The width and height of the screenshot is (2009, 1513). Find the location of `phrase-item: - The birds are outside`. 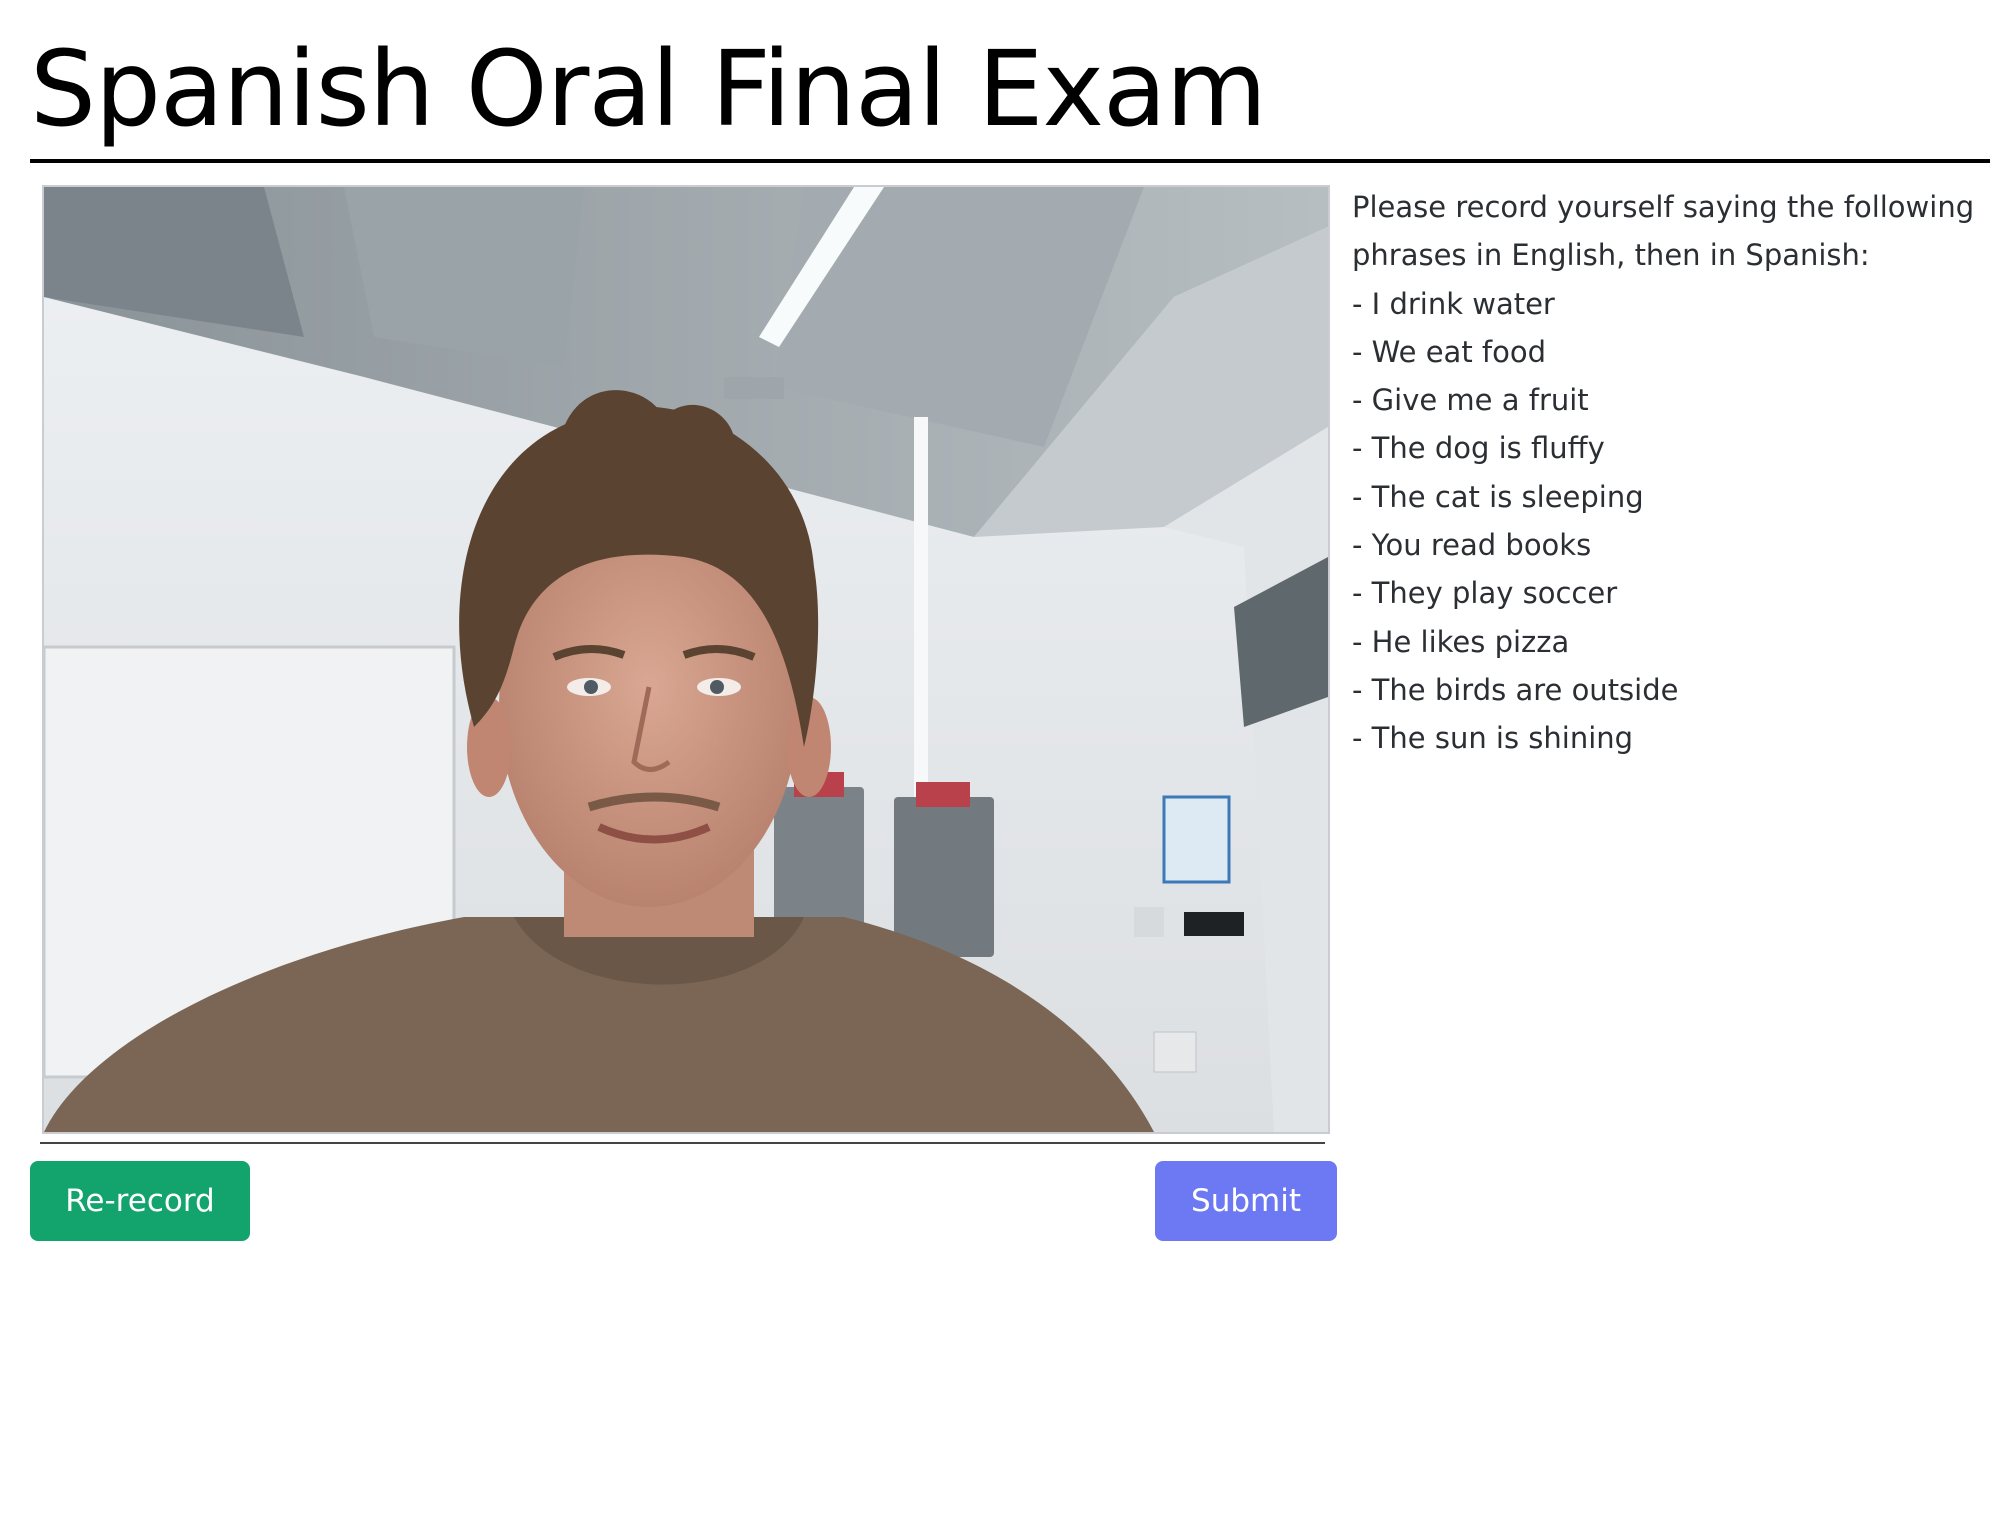

phrase-item: - The birds are outside is located at coordinates (1515, 689).